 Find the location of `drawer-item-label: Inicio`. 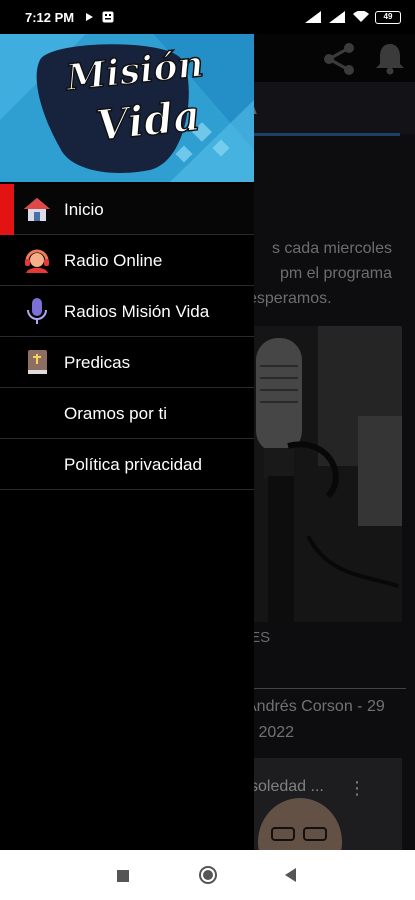

drawer-item-label: Inicio is located at coordinates (84, 209).